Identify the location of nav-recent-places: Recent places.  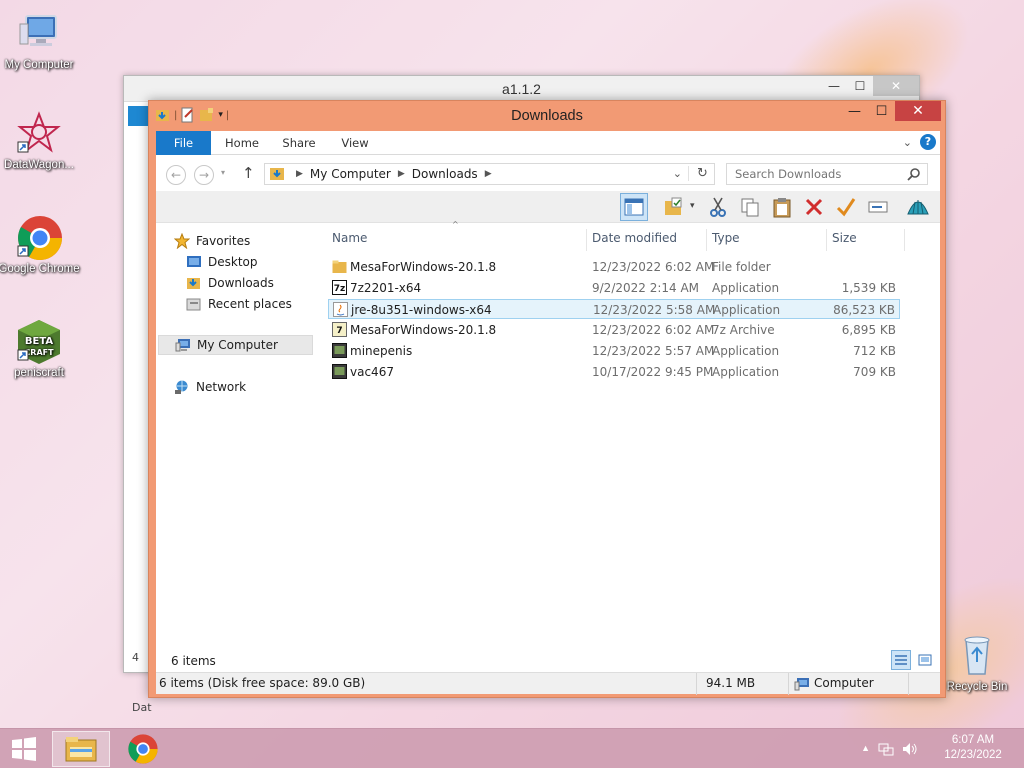
(239, 304).